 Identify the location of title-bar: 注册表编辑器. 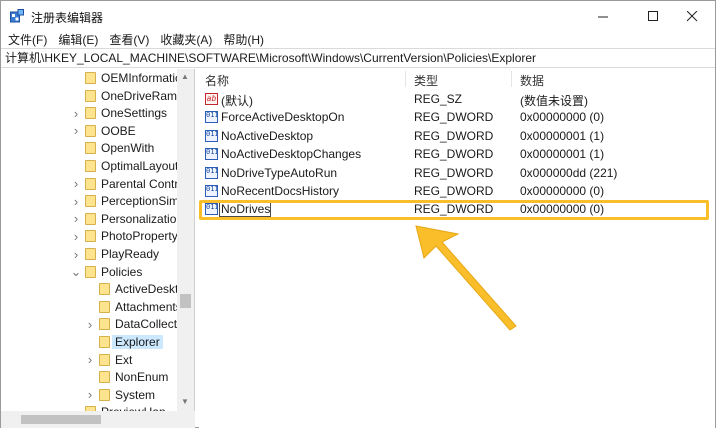
(358, 16).